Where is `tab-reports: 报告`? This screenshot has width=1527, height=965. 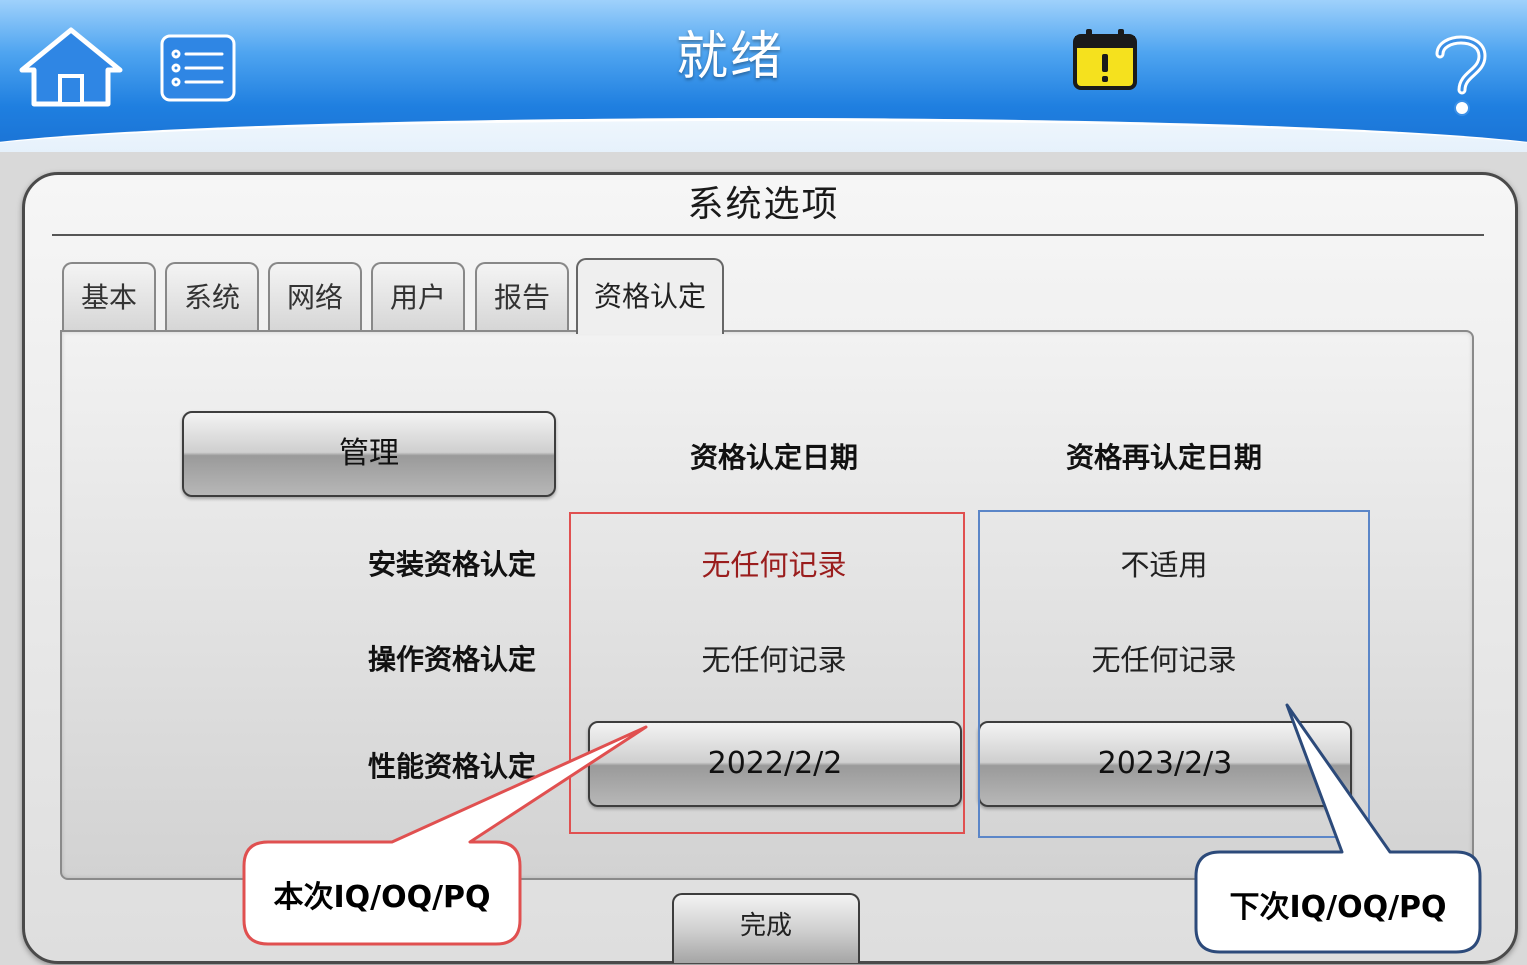
tab-reports: 报告 is located at coordinates (522, 296).